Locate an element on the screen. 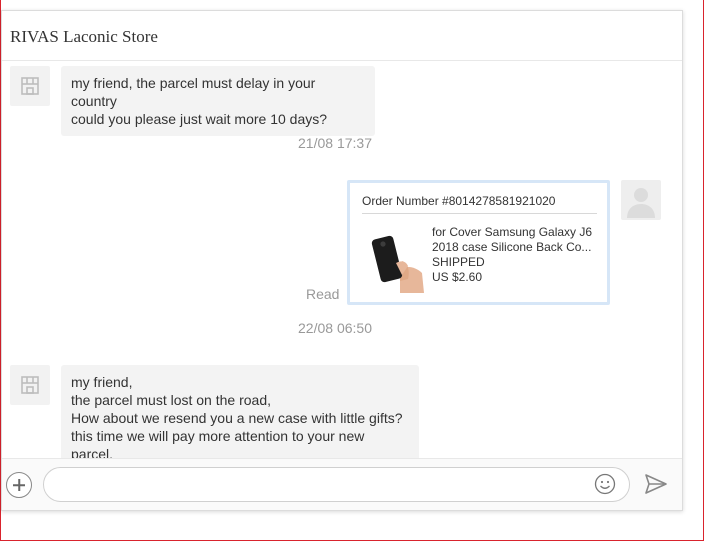  message-line: the parcel must lost on the road, is located at coordinates (171, 400).